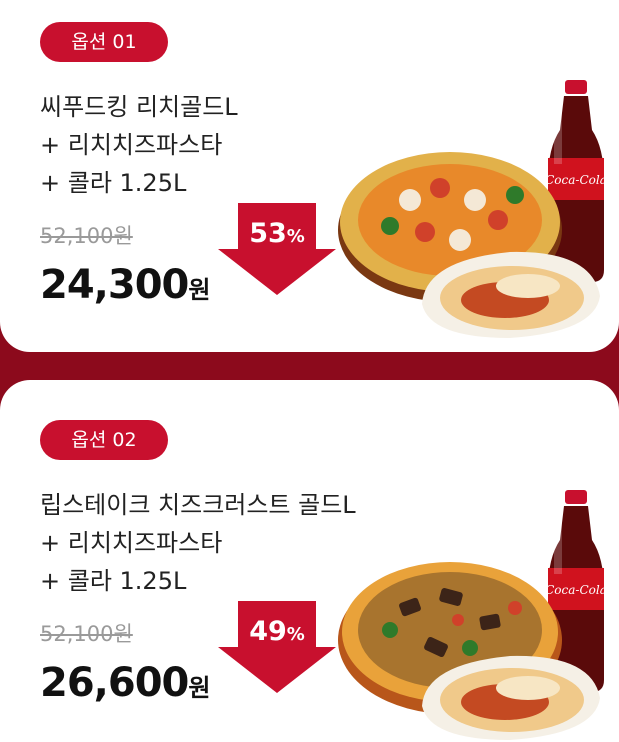  Describe the element at coordinates (104, 42) in the screenshot. I see `option-badge: 옵션 01` at that location.